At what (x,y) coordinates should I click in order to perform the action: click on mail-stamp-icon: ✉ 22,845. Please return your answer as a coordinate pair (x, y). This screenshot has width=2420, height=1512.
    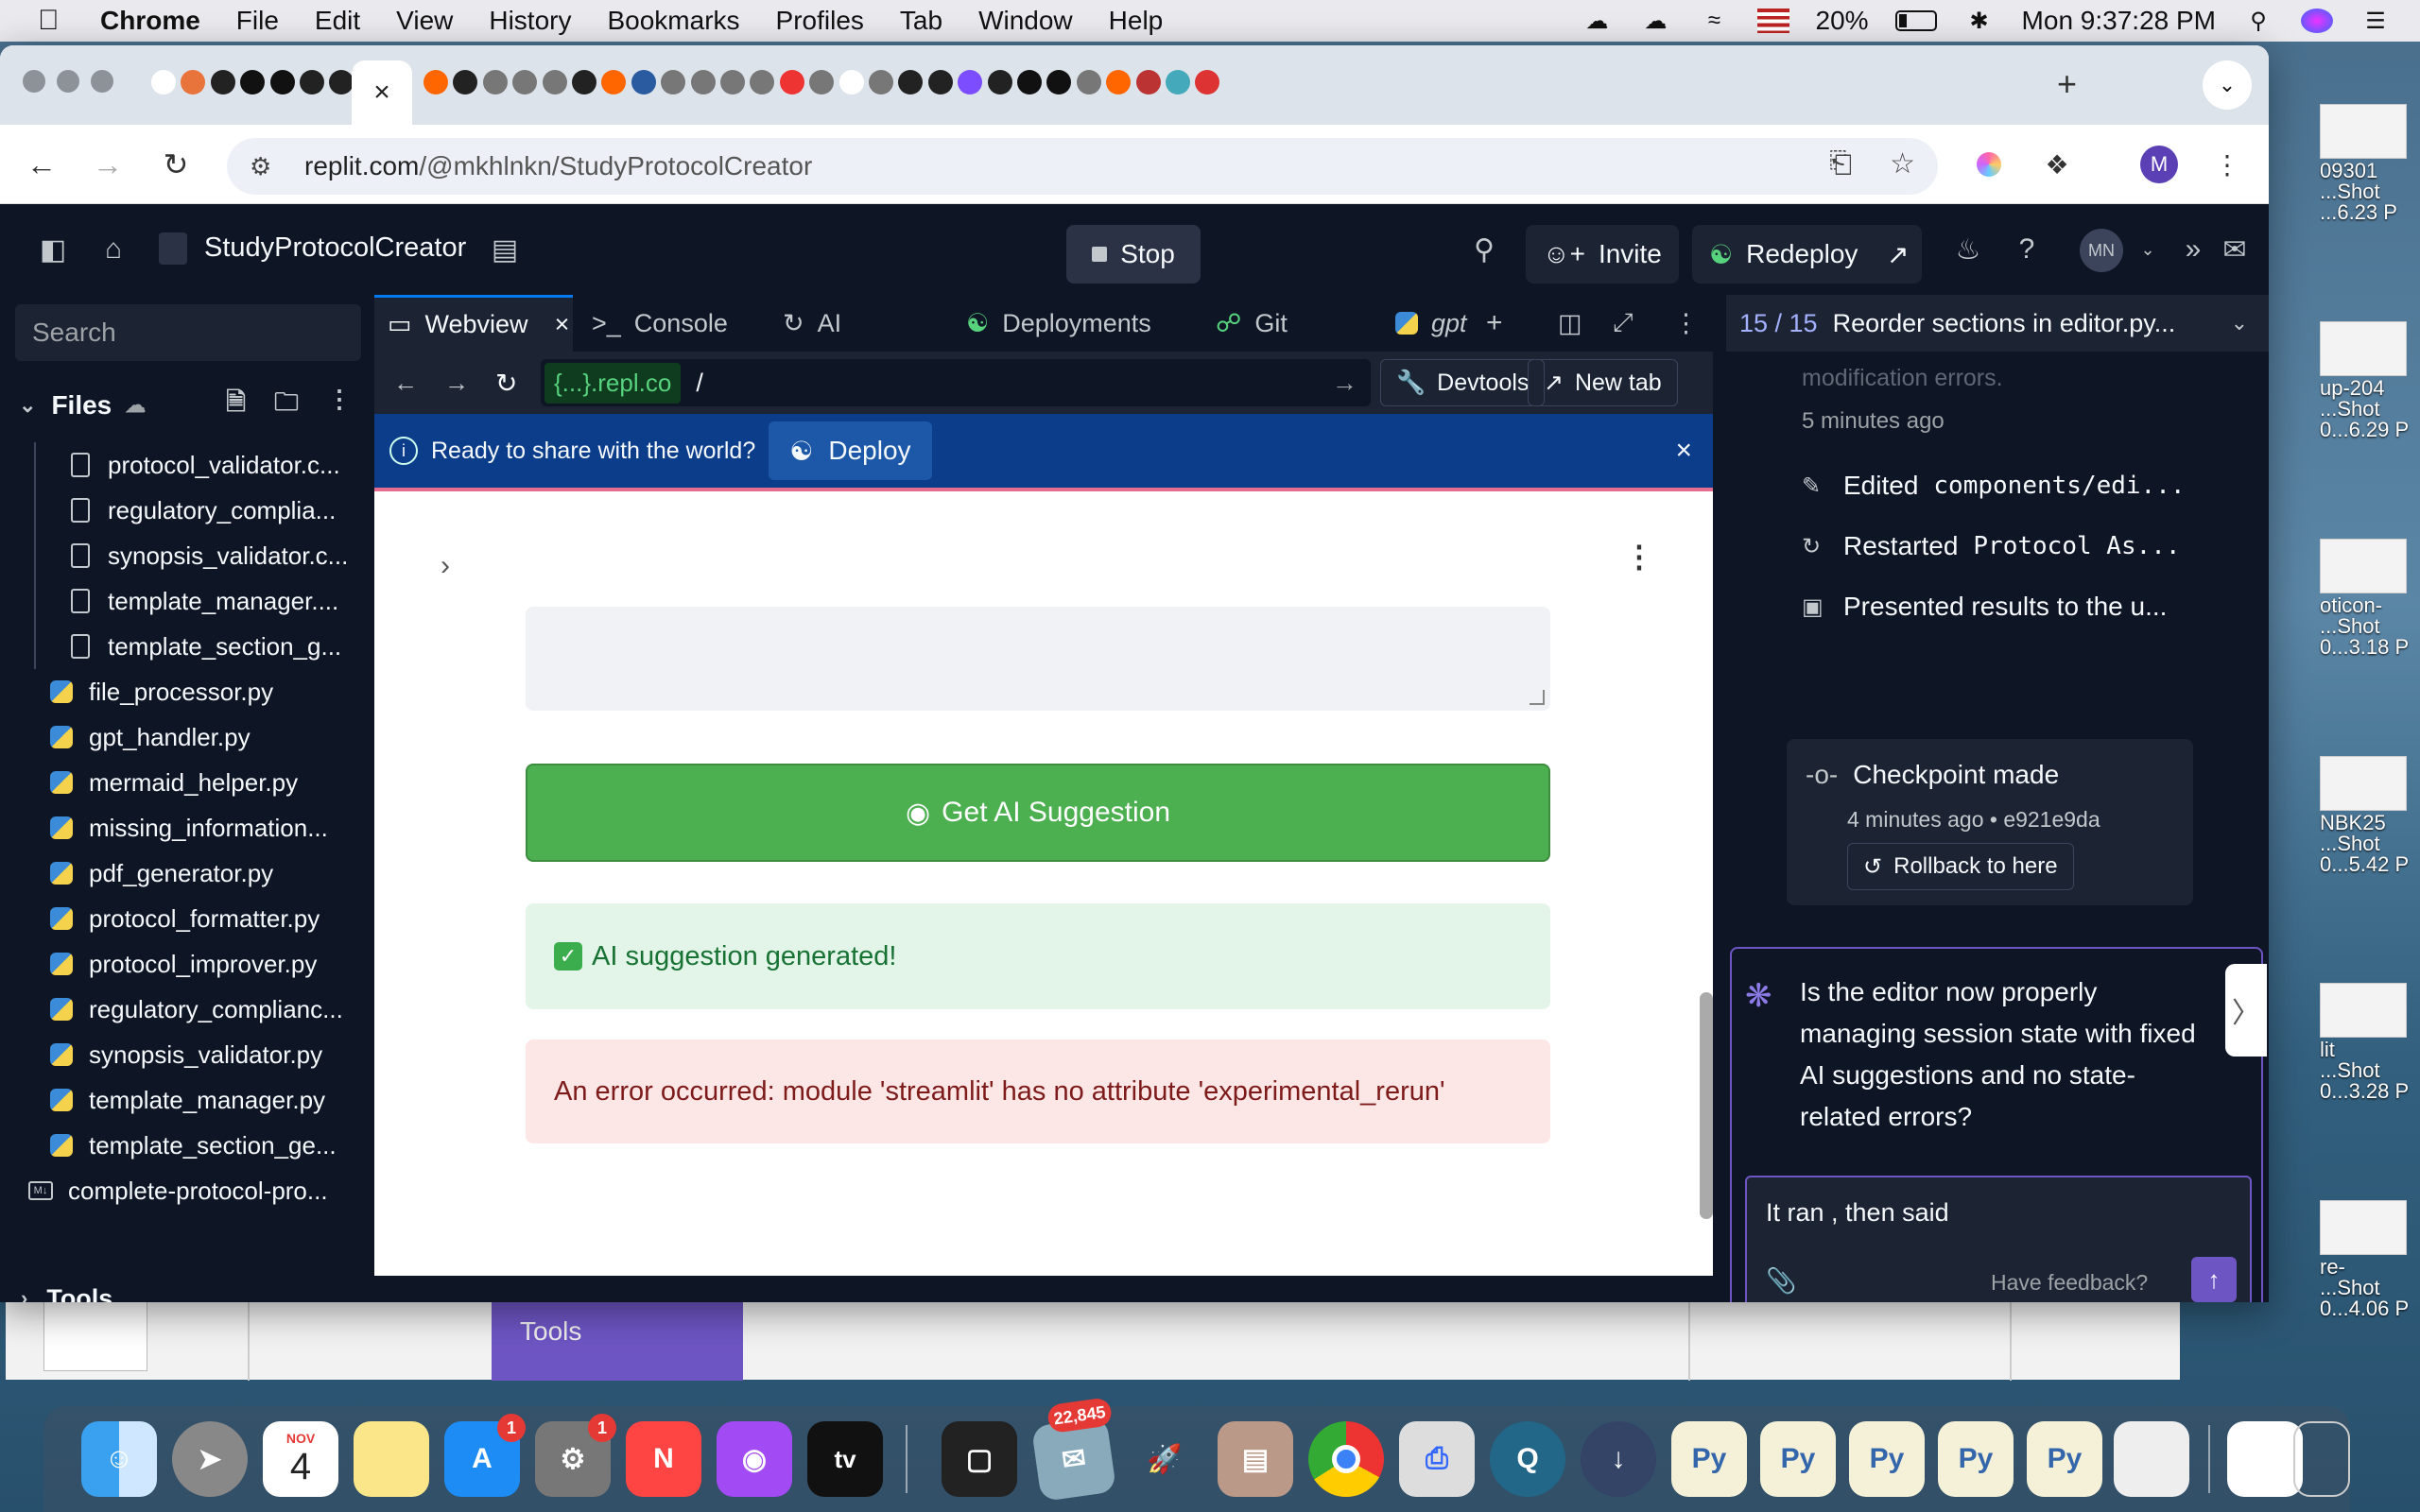
    Looking at the image, I should click on (1073, 1450).